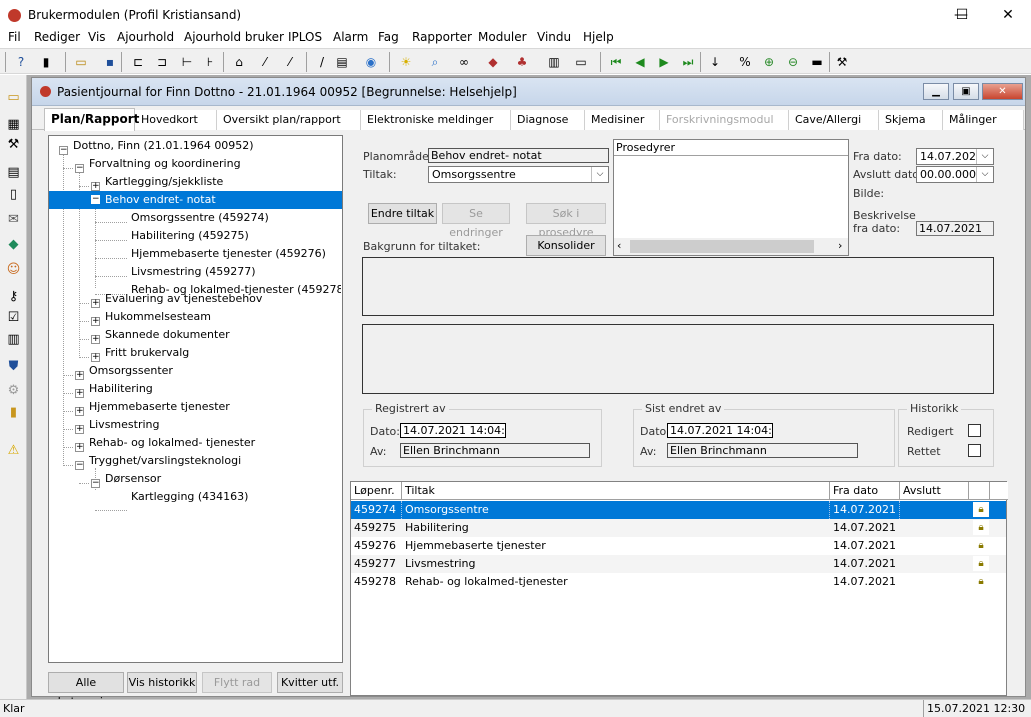 The width and height of the screenshot is (1031, 717). What do you see at coordinates (493, 62) in the screenshot?
I see `eraser-icon: ◆` at bounding box center [493, 62].